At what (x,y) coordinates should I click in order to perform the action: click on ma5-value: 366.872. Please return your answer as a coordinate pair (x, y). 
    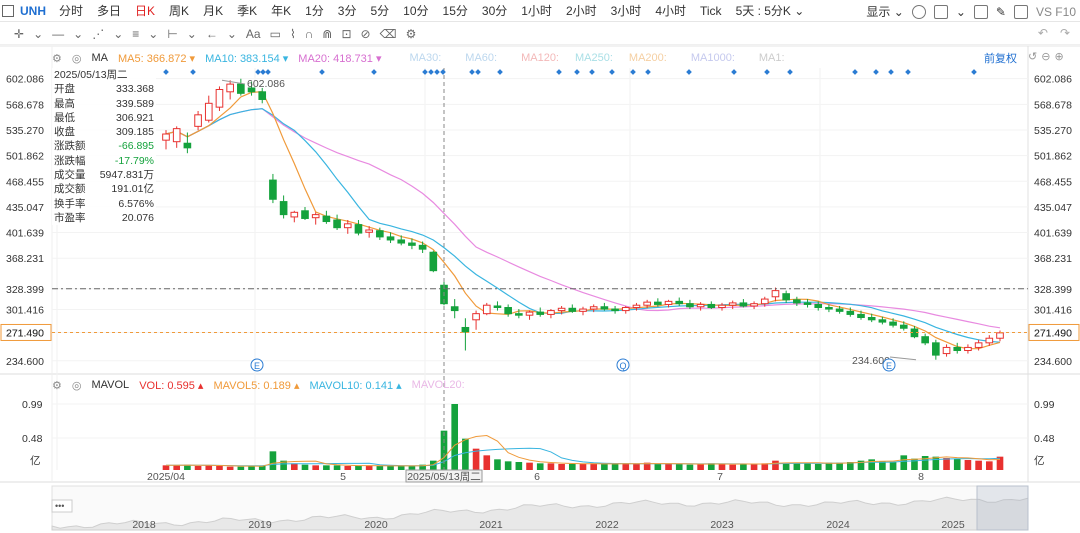
    Looking at the image, I should click on (166, 58).